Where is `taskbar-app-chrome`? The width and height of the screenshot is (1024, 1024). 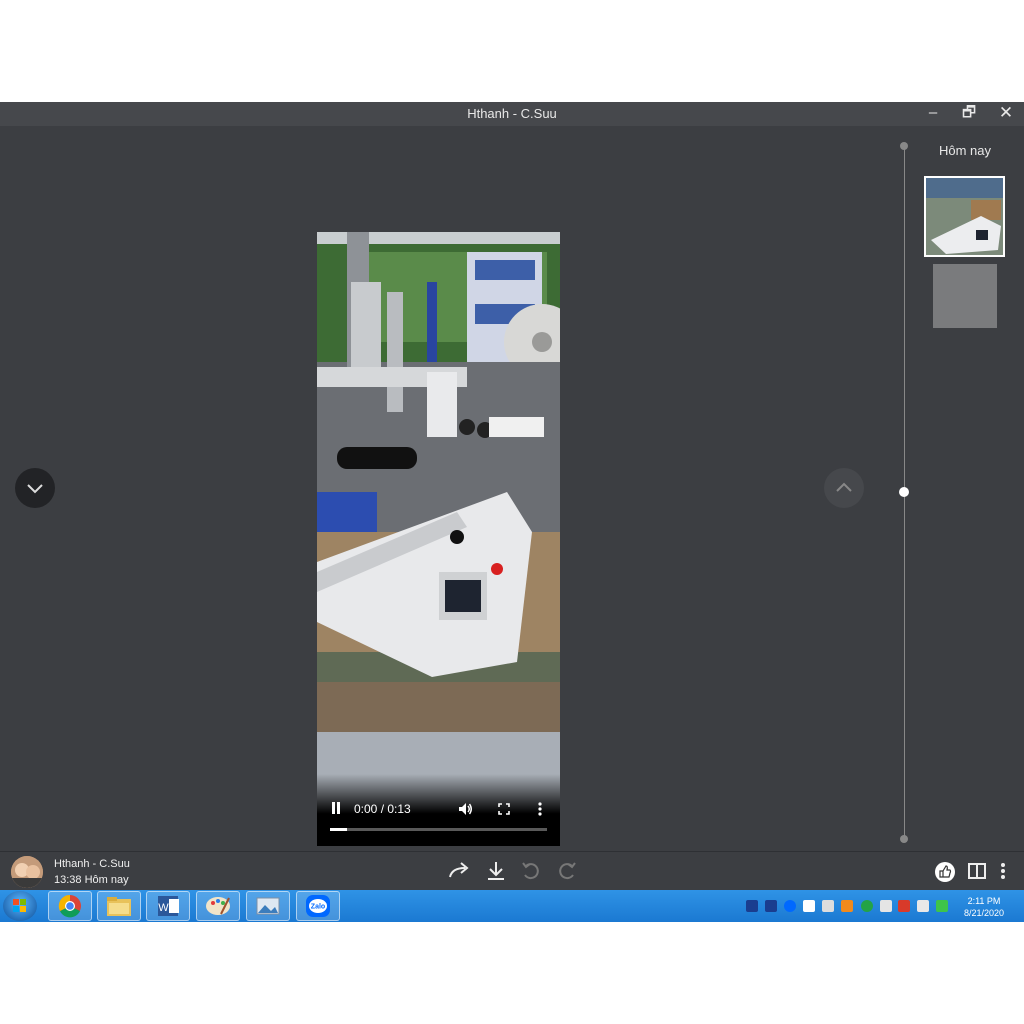
taskbar-app-chrome is located at coordinates (70, 906).